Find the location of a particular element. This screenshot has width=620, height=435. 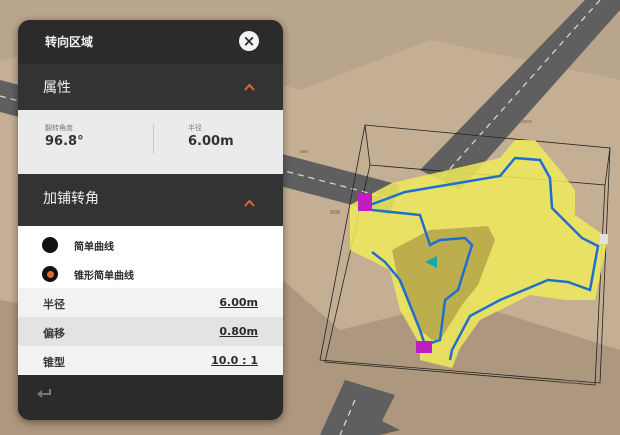

radius-label: 半径 is located at coordinates (195, 128).